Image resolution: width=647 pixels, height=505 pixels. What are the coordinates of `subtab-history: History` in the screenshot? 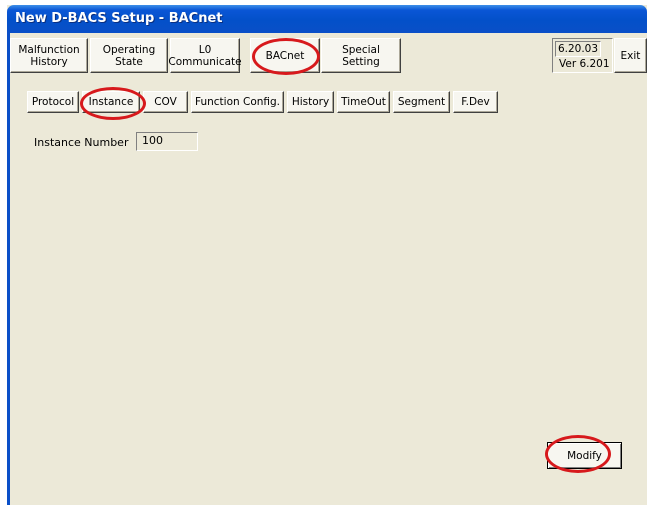 It's located at (310, 102).